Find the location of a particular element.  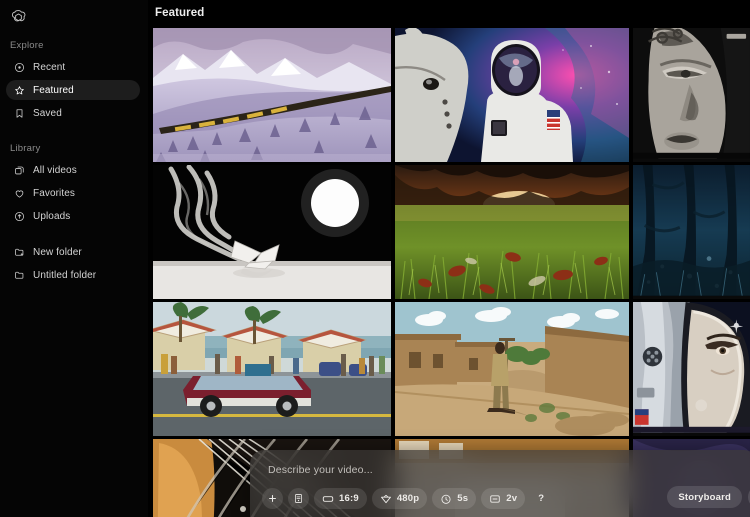

preset-selector-button is located at coordinates (298, 498).